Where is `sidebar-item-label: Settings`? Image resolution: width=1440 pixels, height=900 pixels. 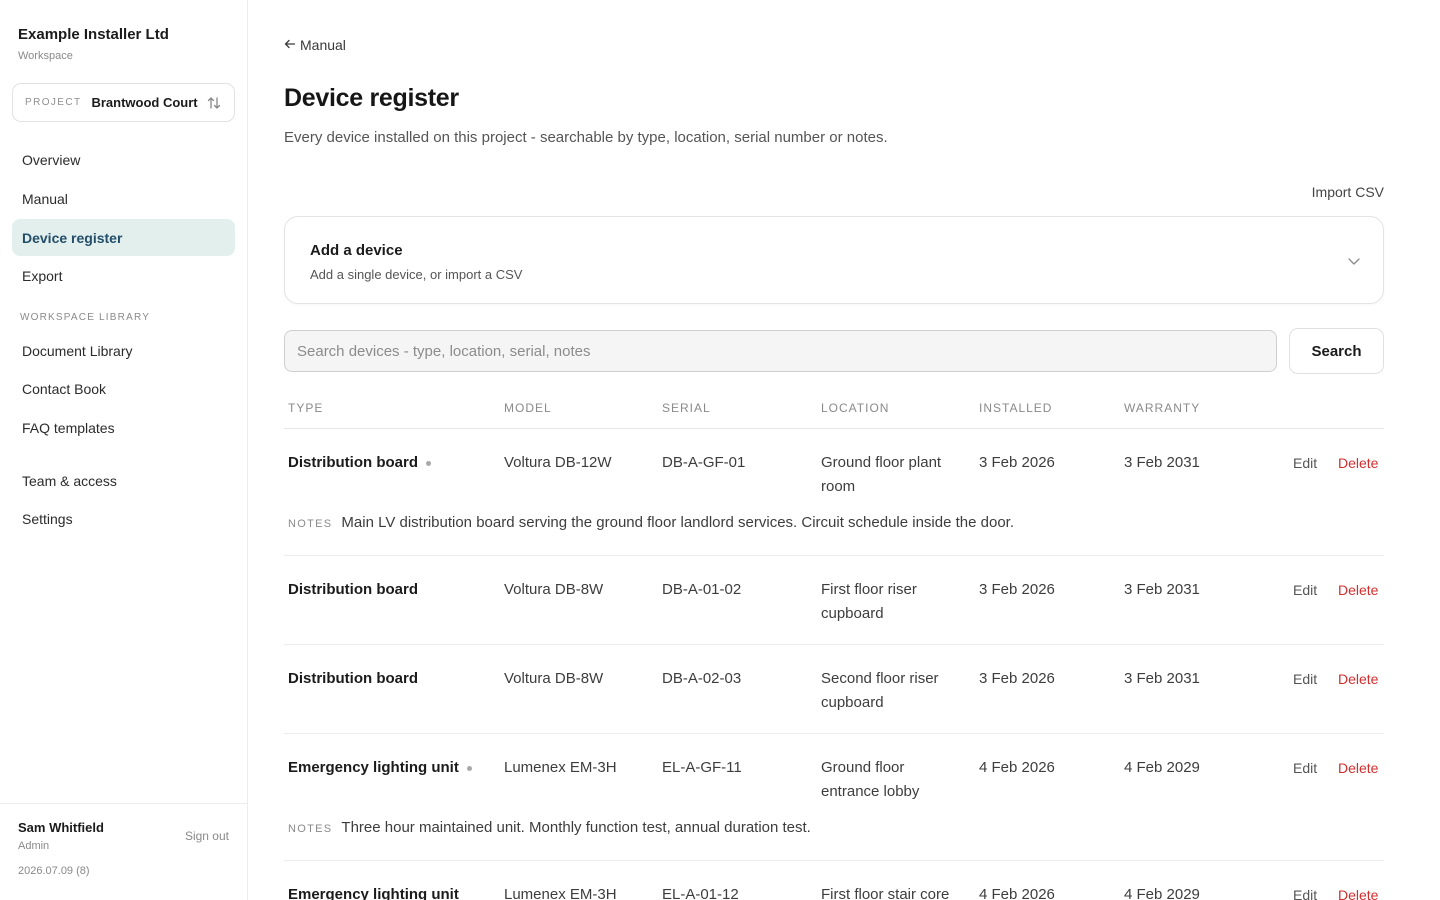 sidebar-item-label: Settings is located at coordinates (47, 518).